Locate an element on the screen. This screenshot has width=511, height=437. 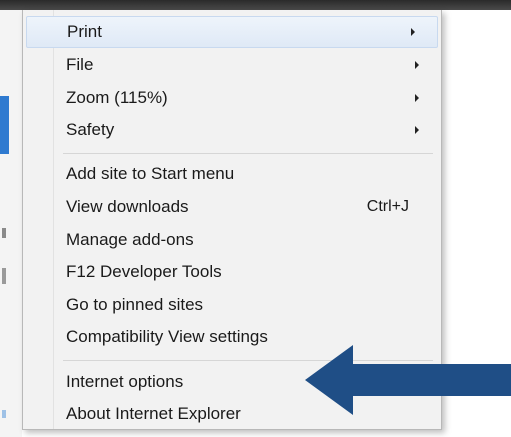
menu-item-view-downloads: View downloads Ctrl+J is located at coordinates (232, 207).